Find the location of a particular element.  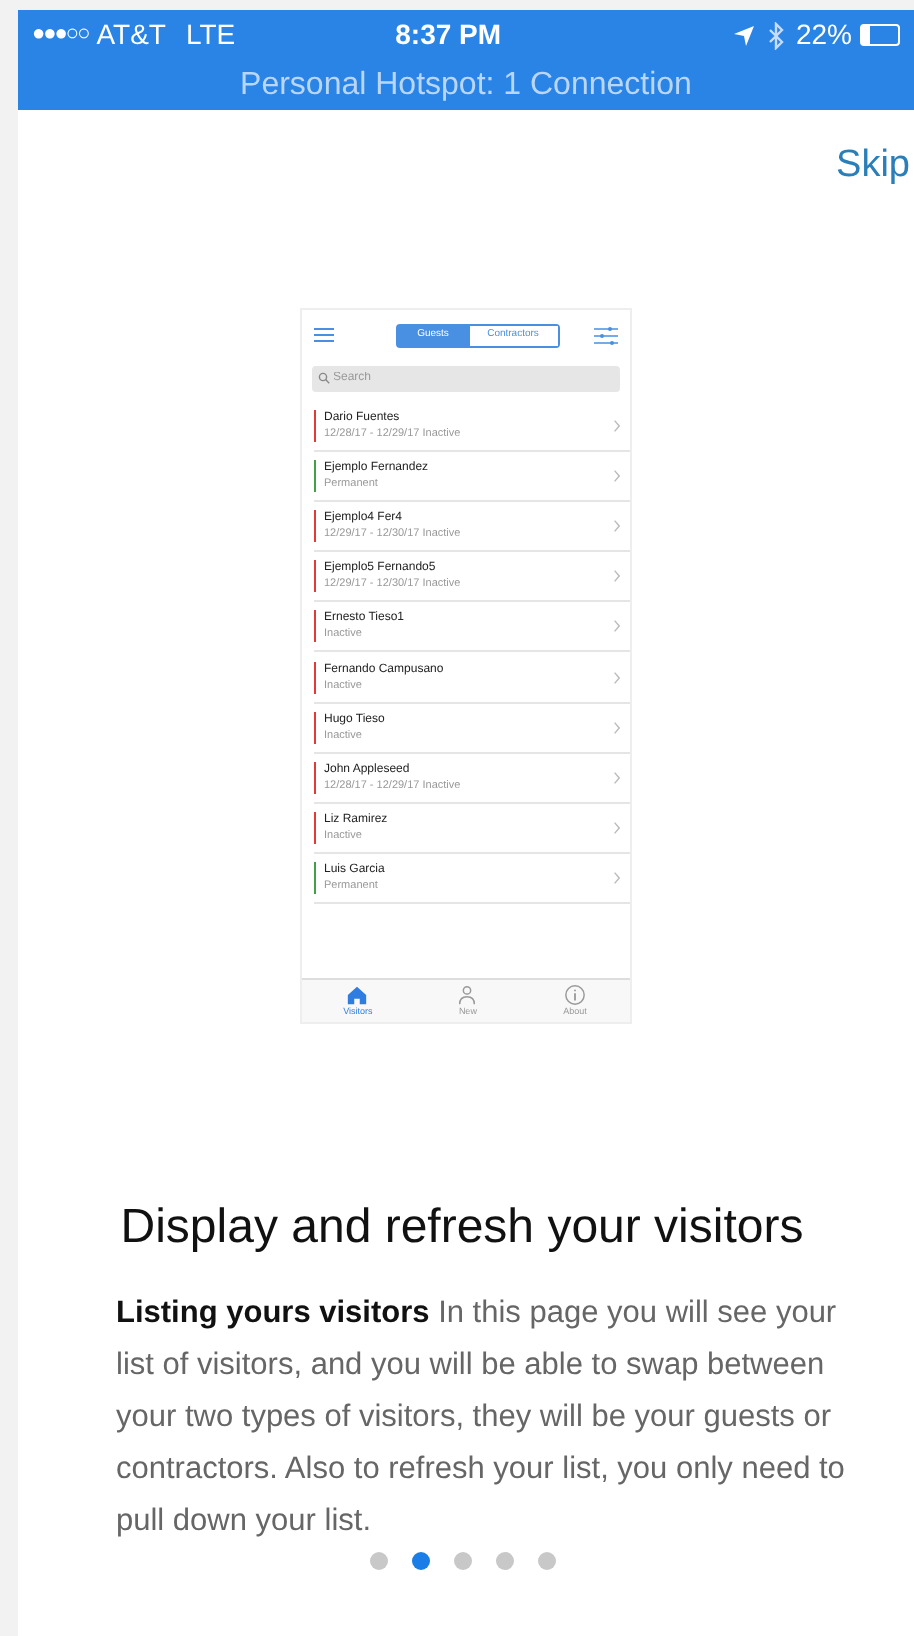

carrier-name: AT&T is located at coordinates (131, 35).